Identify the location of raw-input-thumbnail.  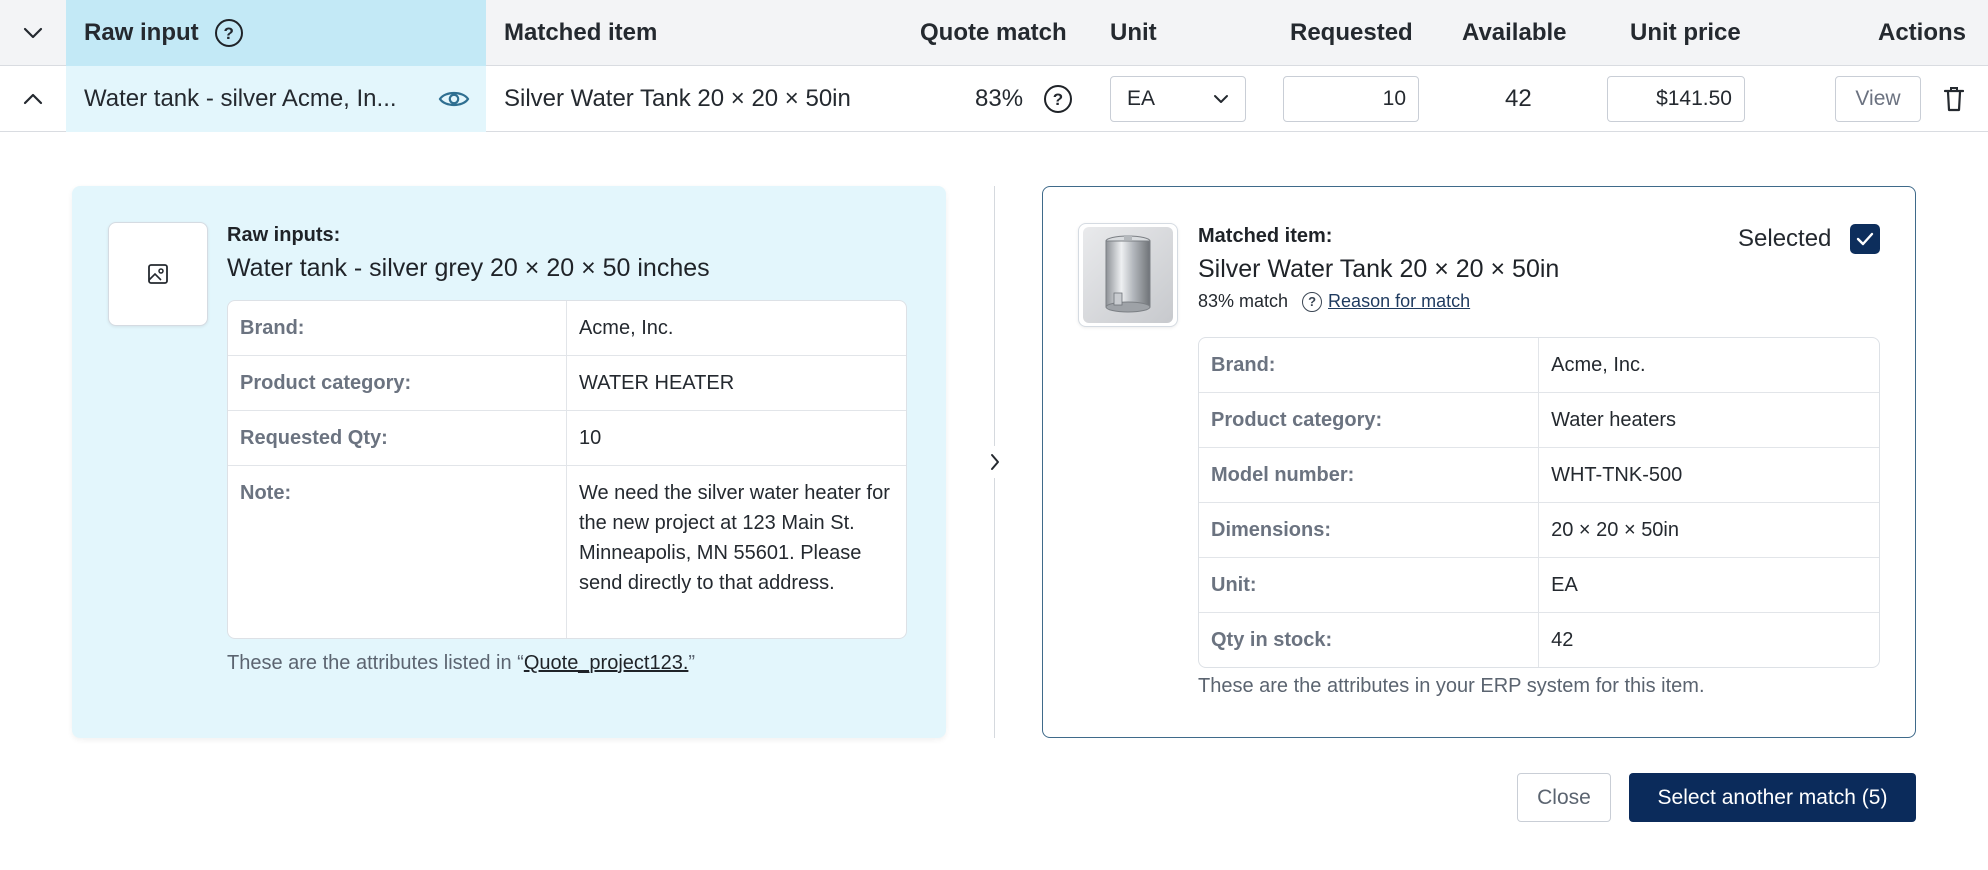
(158, 274).